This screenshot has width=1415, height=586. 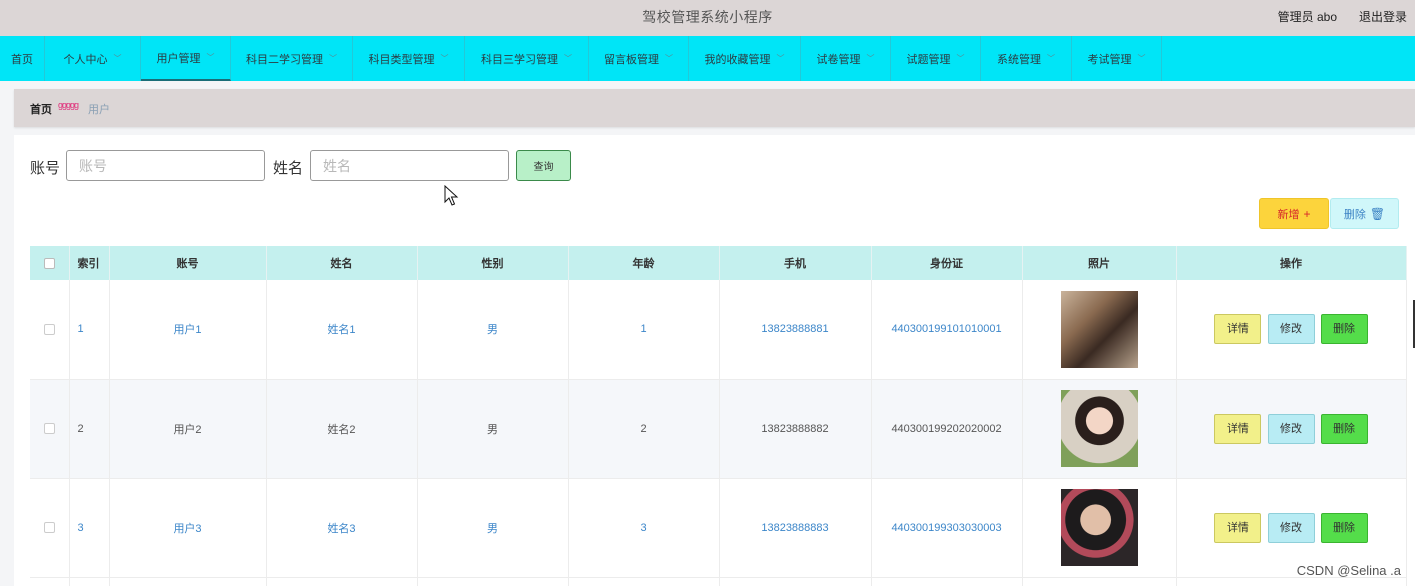 What do you see at coordinates (89, 263) in the screenshot?
I see `column-header-index: 索引` at bounding box center [89, 263].